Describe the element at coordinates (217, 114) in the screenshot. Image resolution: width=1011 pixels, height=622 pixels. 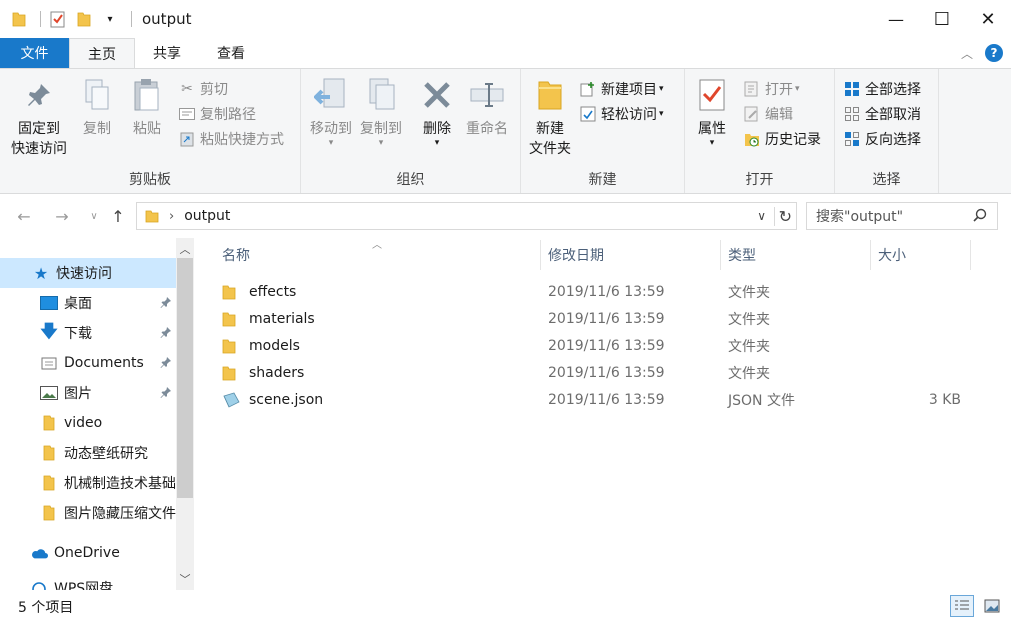
I see `copy-path-button: 复制路径` at that location.